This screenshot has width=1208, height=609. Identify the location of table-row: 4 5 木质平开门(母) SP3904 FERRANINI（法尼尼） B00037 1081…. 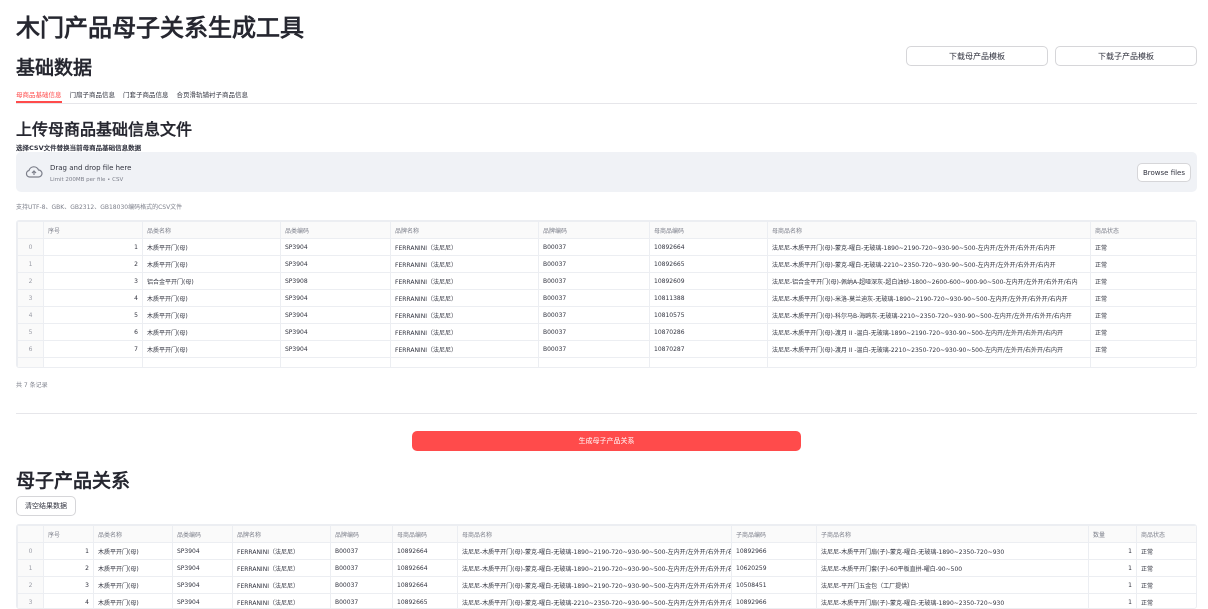
(606, 315).